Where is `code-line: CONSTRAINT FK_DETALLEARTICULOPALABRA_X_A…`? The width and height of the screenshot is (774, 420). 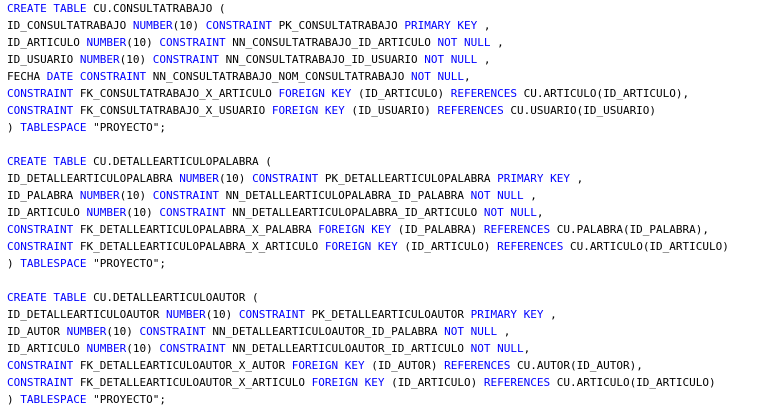 code-line: CONSTRAINT FK_DETALLEARTICULOPALABRA_X_A… is located at coordinates (390, 246).